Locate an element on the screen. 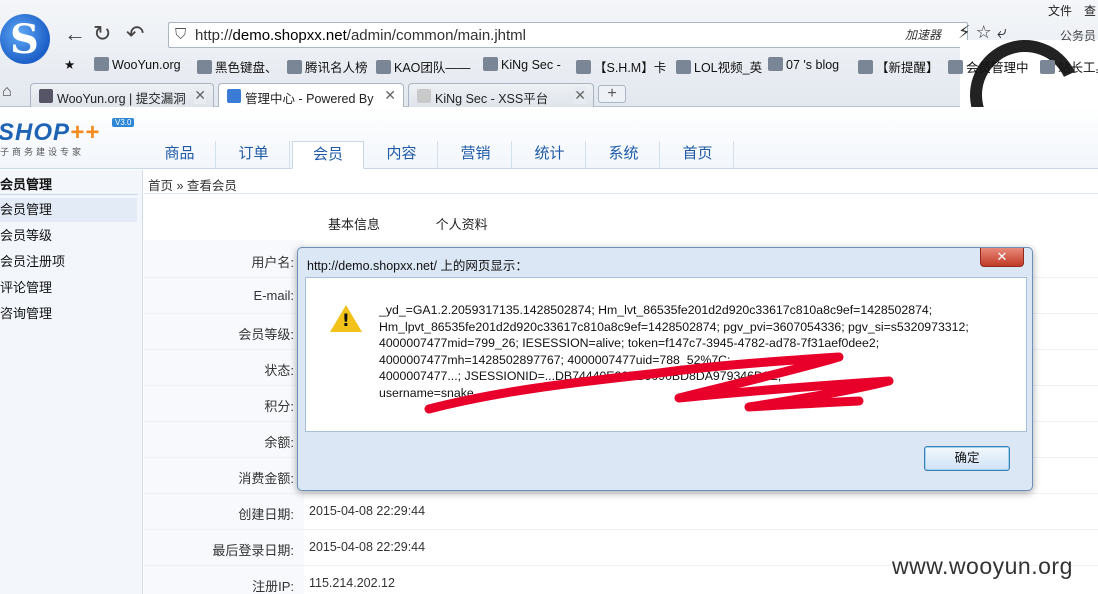 Image resolution: width=1098 pixels, height=594 pixels. logo-version-badge: V3.0 is located at coordinates (123, 122).